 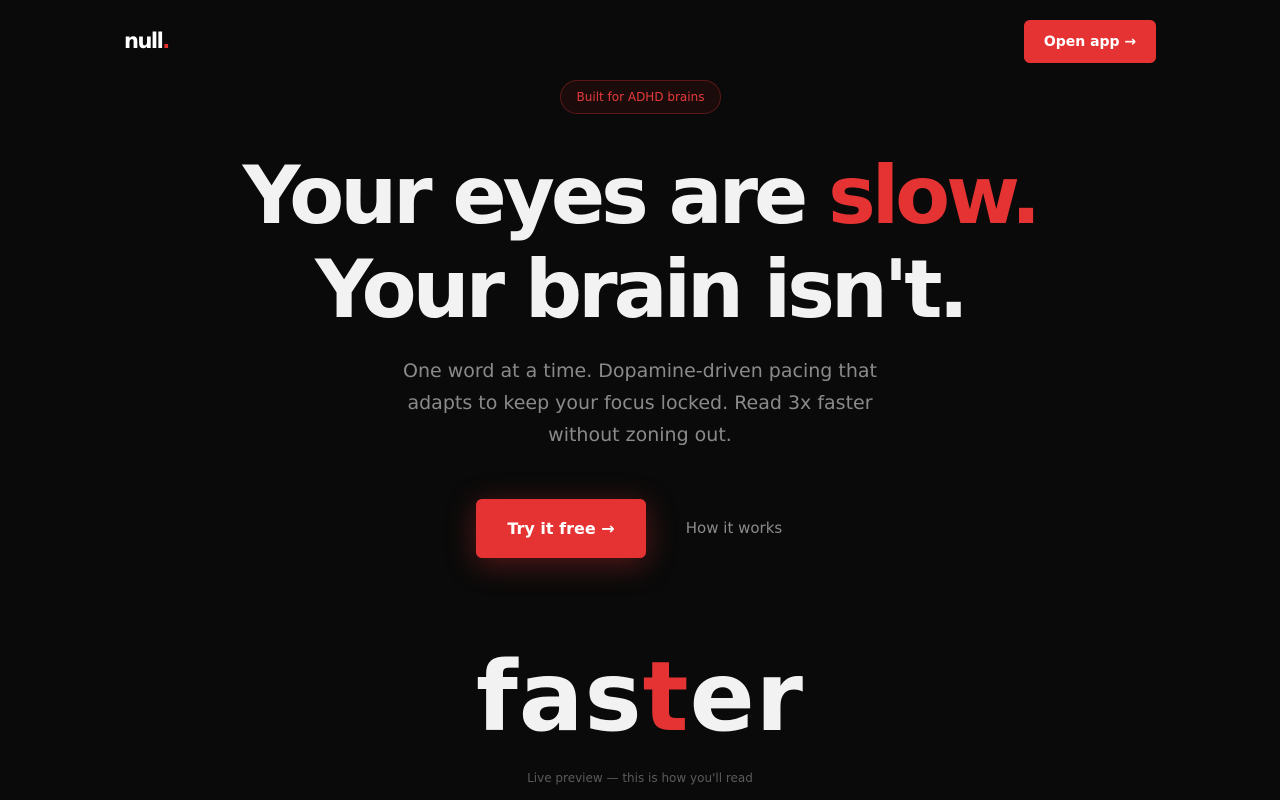 I want to click on adhd-badge: Built for ADHD brains, so click(x=640, y=97).